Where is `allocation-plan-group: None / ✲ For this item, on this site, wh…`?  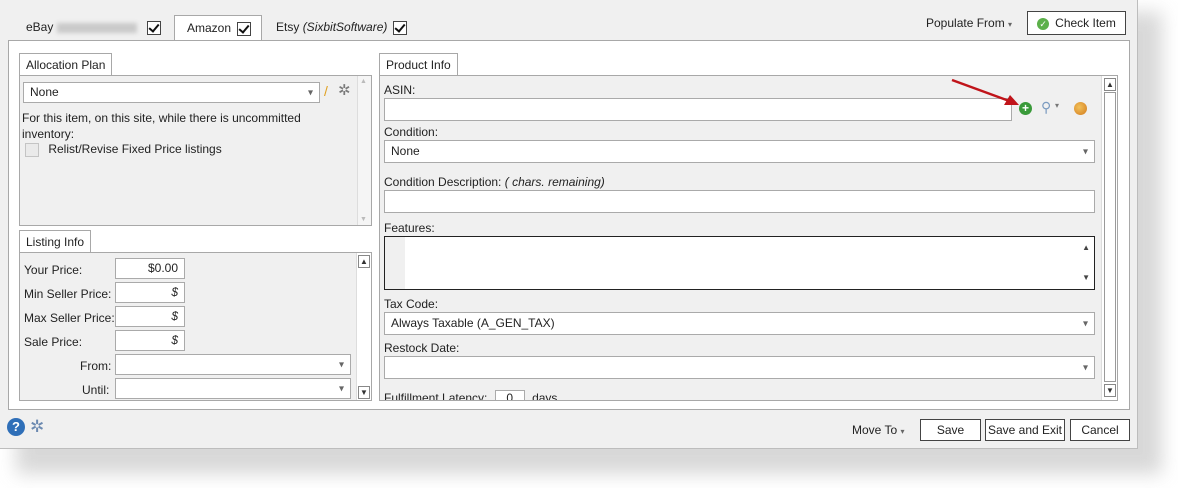
allocation-plan-group: None / ✲ For this item, on this site, wh… is located at coordinates (195, 150).